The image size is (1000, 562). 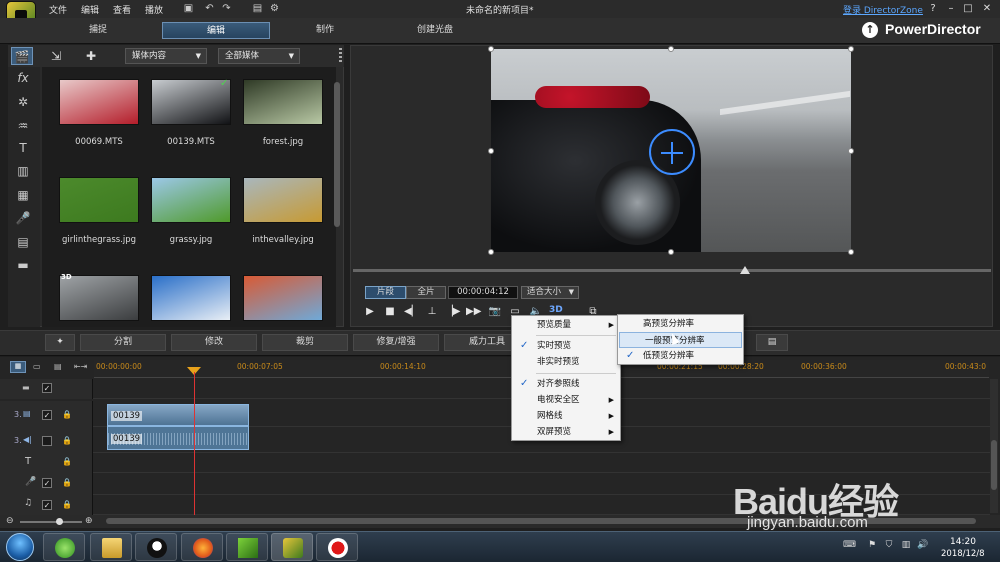 What do you see at coordinates (247, 547) in the screenshot?
I see `taskbar-app-player` at bounding box center [247, 547].